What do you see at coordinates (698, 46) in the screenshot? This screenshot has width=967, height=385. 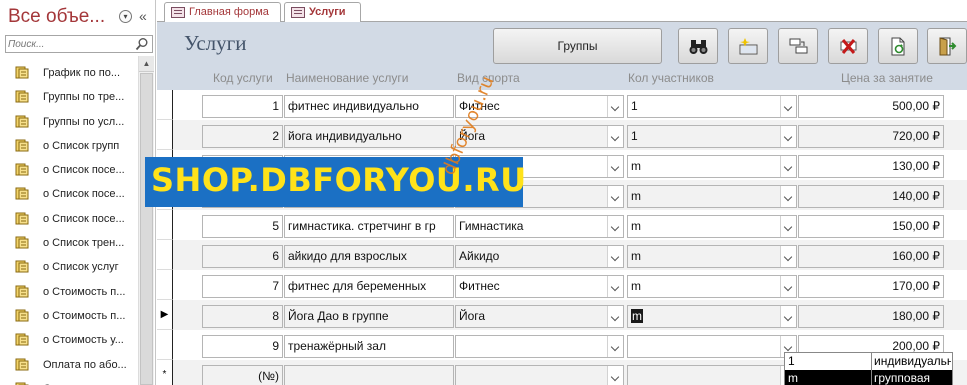 I see `find-record-button` at bounding box center [698, 46].